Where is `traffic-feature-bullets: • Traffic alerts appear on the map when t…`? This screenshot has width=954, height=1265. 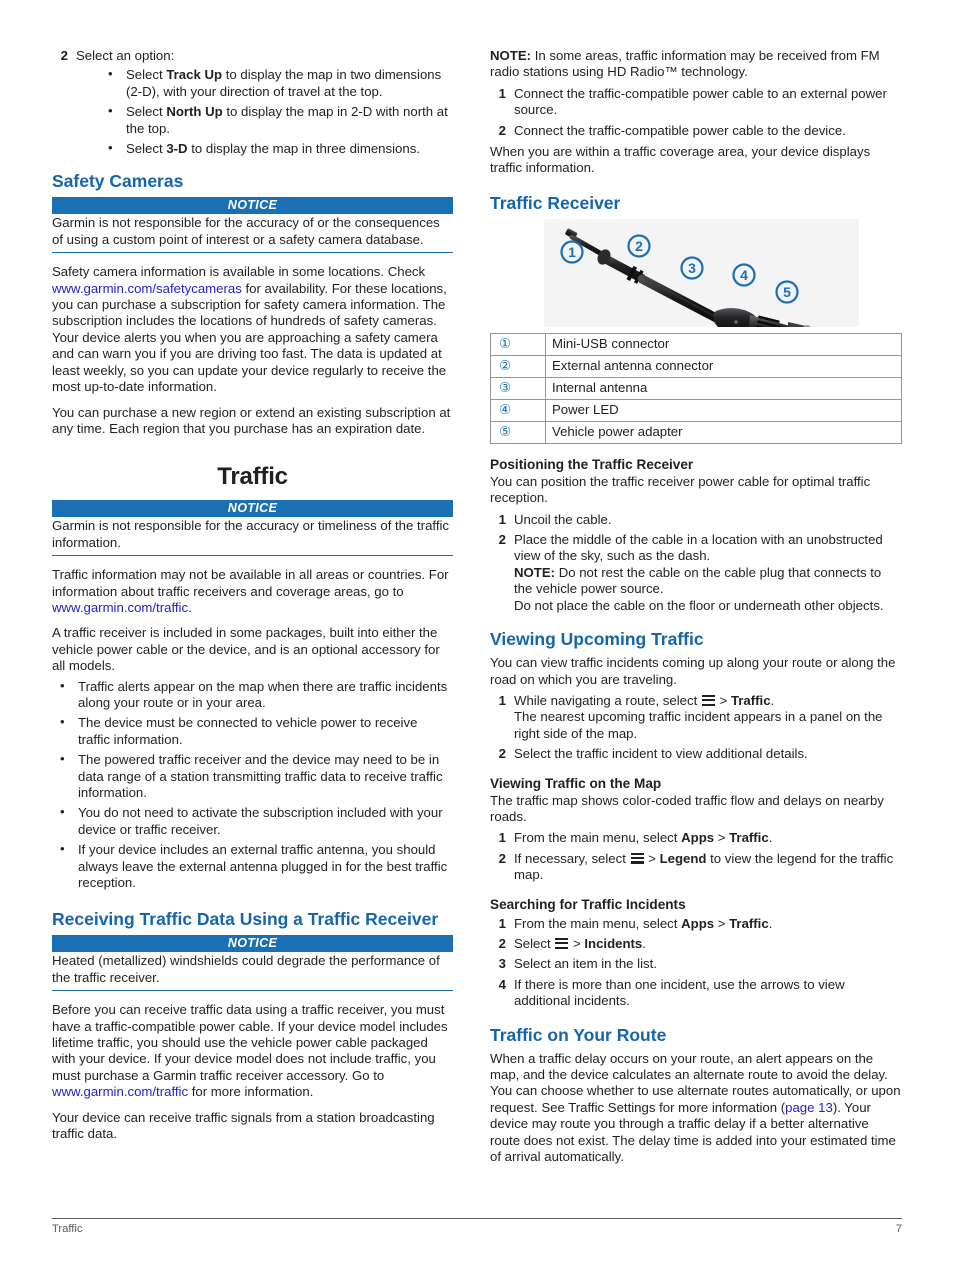
traffic-feature-bullets: • Traffic alerts appear on the map when t… is located at coordinates (252, 784).